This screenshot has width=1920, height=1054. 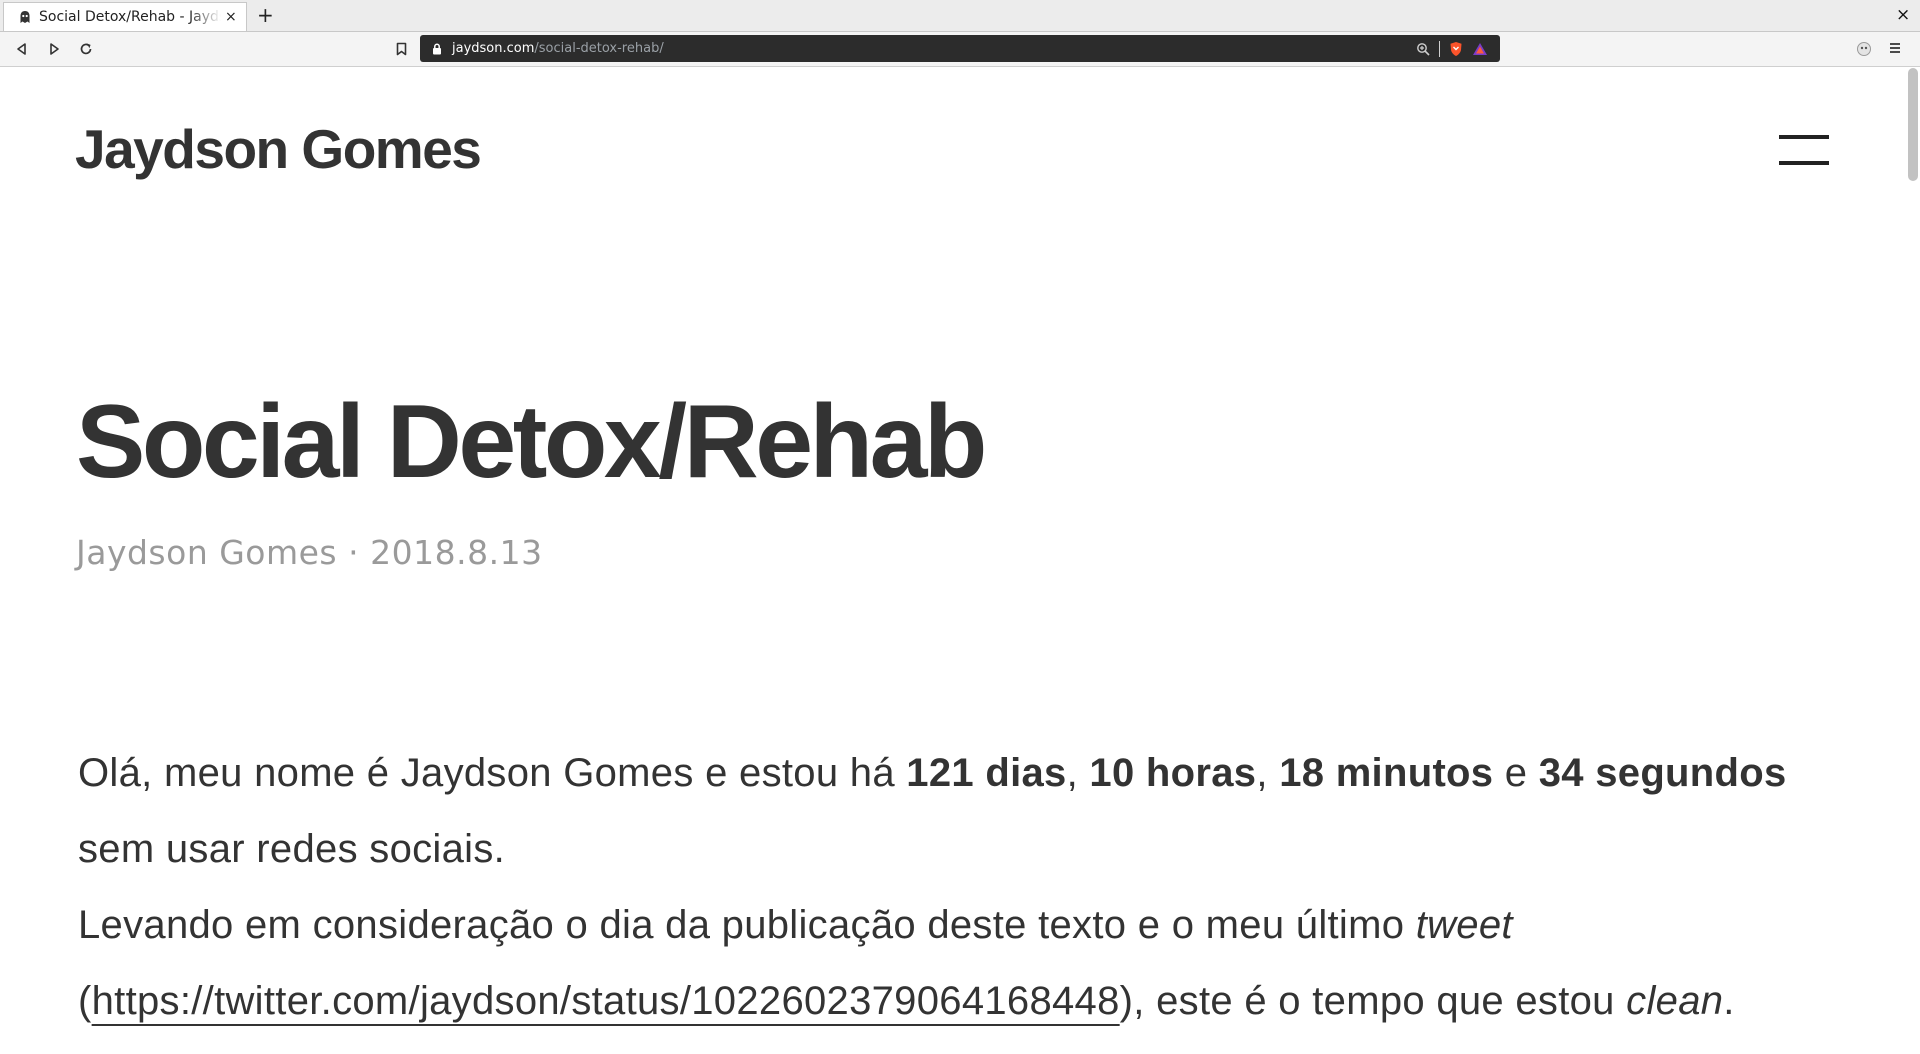 I want to click on hamburger-menu-icon, so click(x=1804, y=150).